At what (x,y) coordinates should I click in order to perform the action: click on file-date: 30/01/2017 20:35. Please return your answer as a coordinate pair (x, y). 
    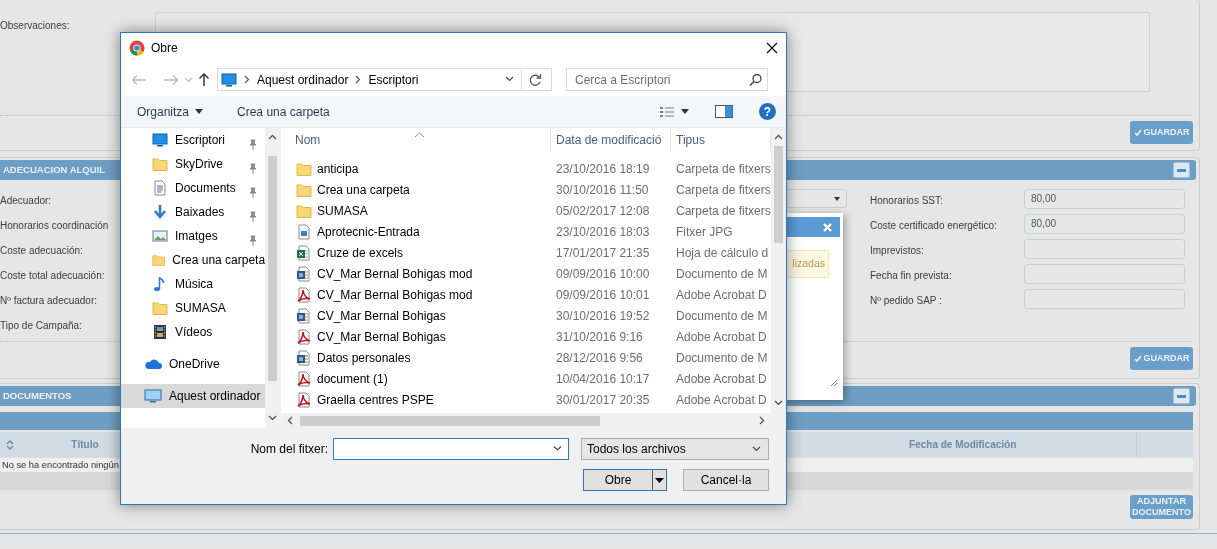
    Looking at the image, I should click on (603, 399).